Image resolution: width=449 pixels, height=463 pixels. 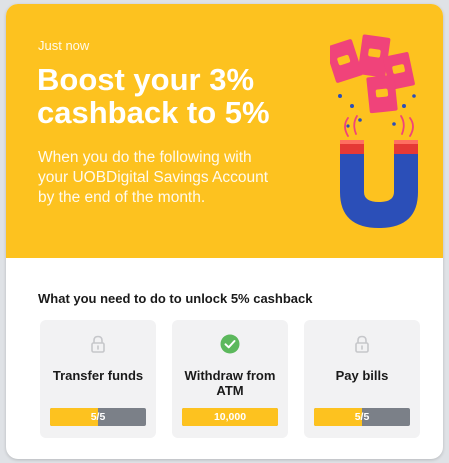 What do you see at coordinates (379, 126) in the screenshot?
I see `magnetic-field-lines` at bounding box center [379, 126].